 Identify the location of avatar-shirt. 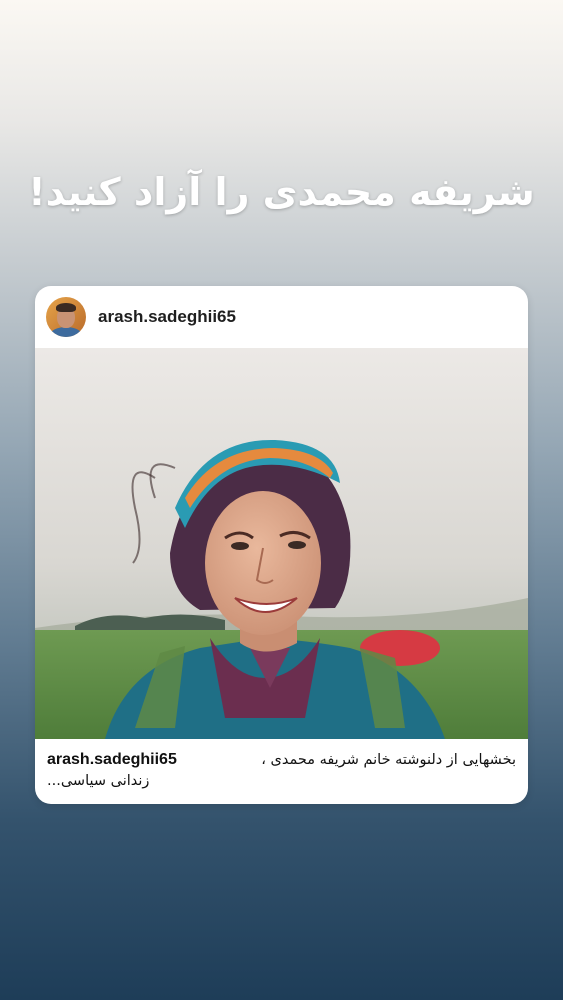
(66, 332).